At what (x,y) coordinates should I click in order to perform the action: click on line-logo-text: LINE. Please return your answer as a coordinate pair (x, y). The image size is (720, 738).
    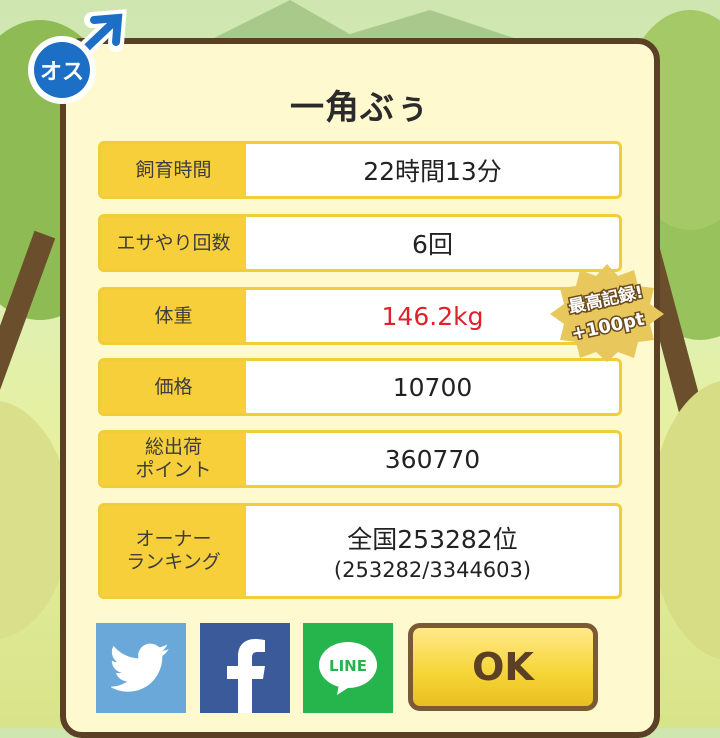
    Looking at the image, I should click on (348, 666).